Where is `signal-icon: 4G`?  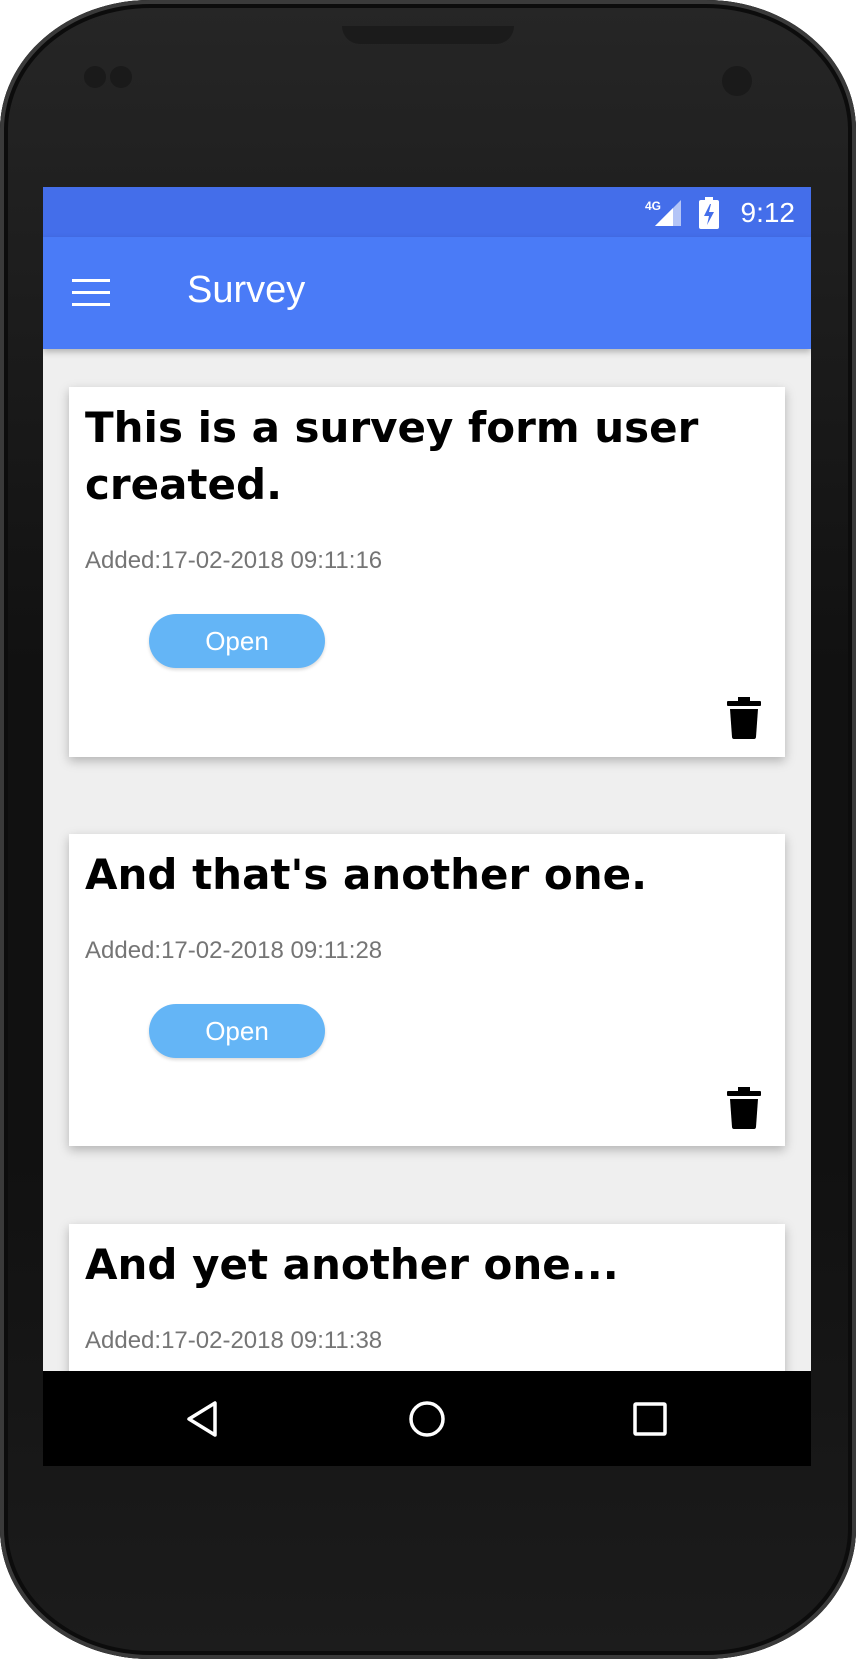 signal-icon: 4G is located at coordinates (663, 212).